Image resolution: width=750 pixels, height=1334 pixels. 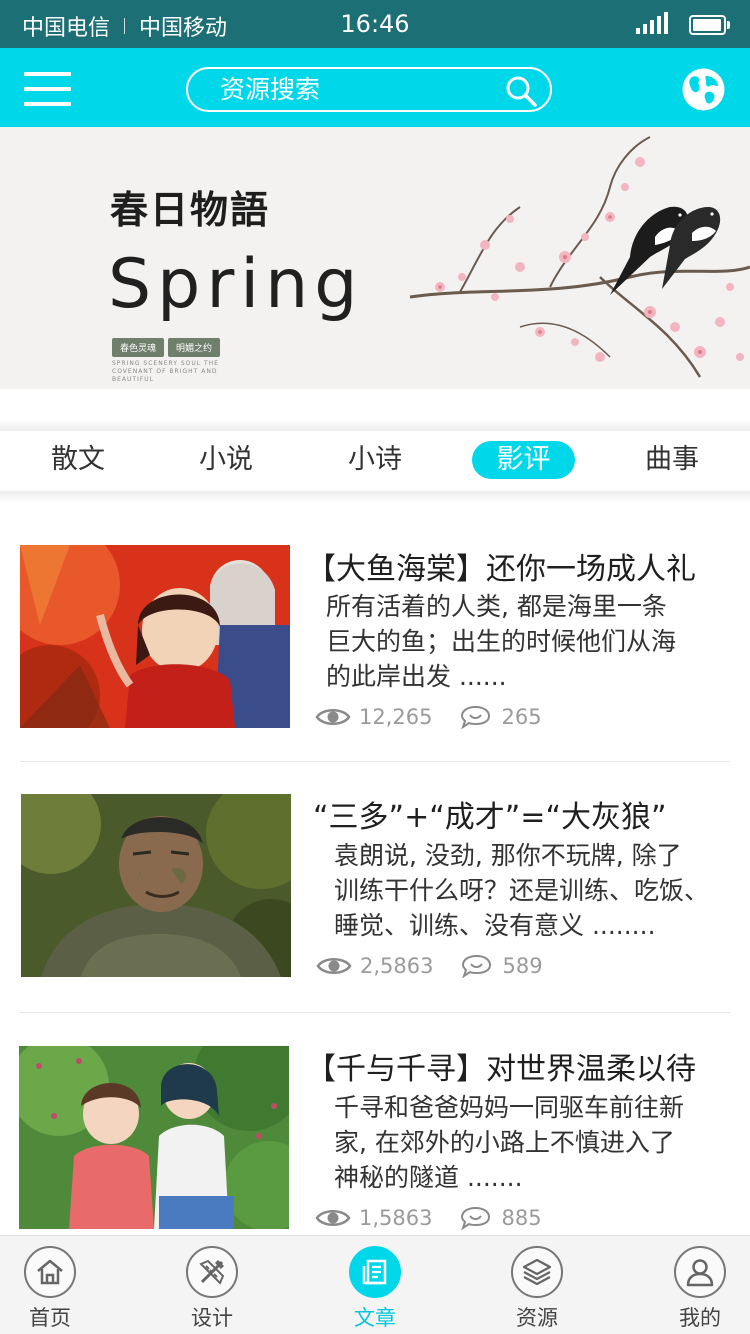 I want to click on tab-film-review: 影评, so click(x=523, y=460).